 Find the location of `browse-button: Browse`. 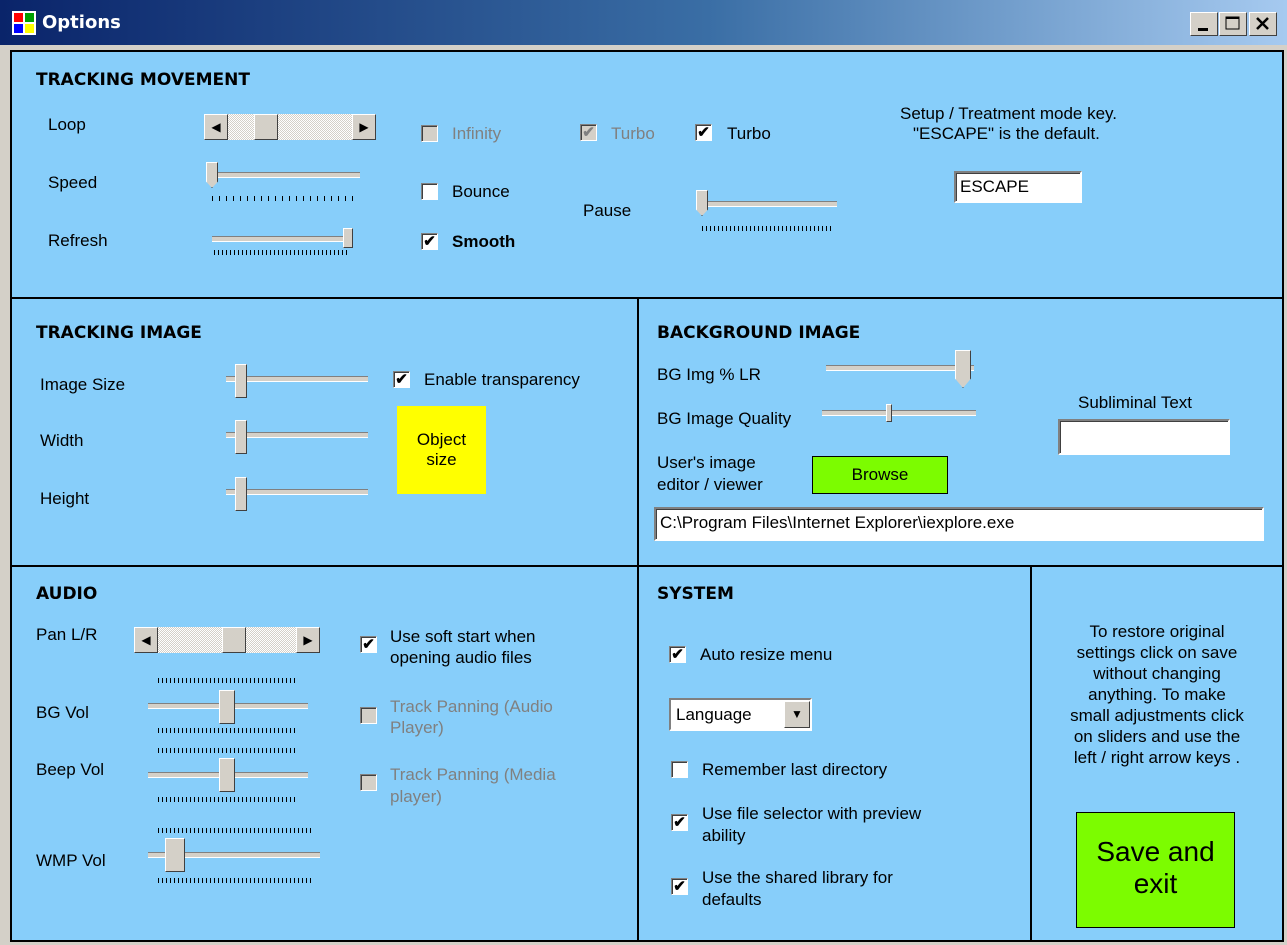

browse-button: Browse is located at coordinates (880, 475).